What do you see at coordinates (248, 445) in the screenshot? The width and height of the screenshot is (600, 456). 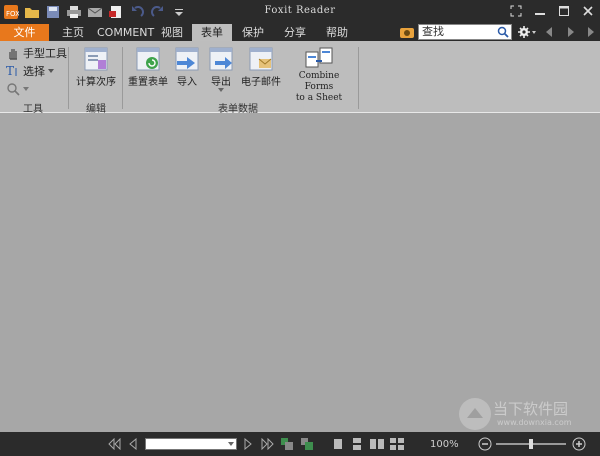 I see `next-page-icon` at bounding box center [248, 445].